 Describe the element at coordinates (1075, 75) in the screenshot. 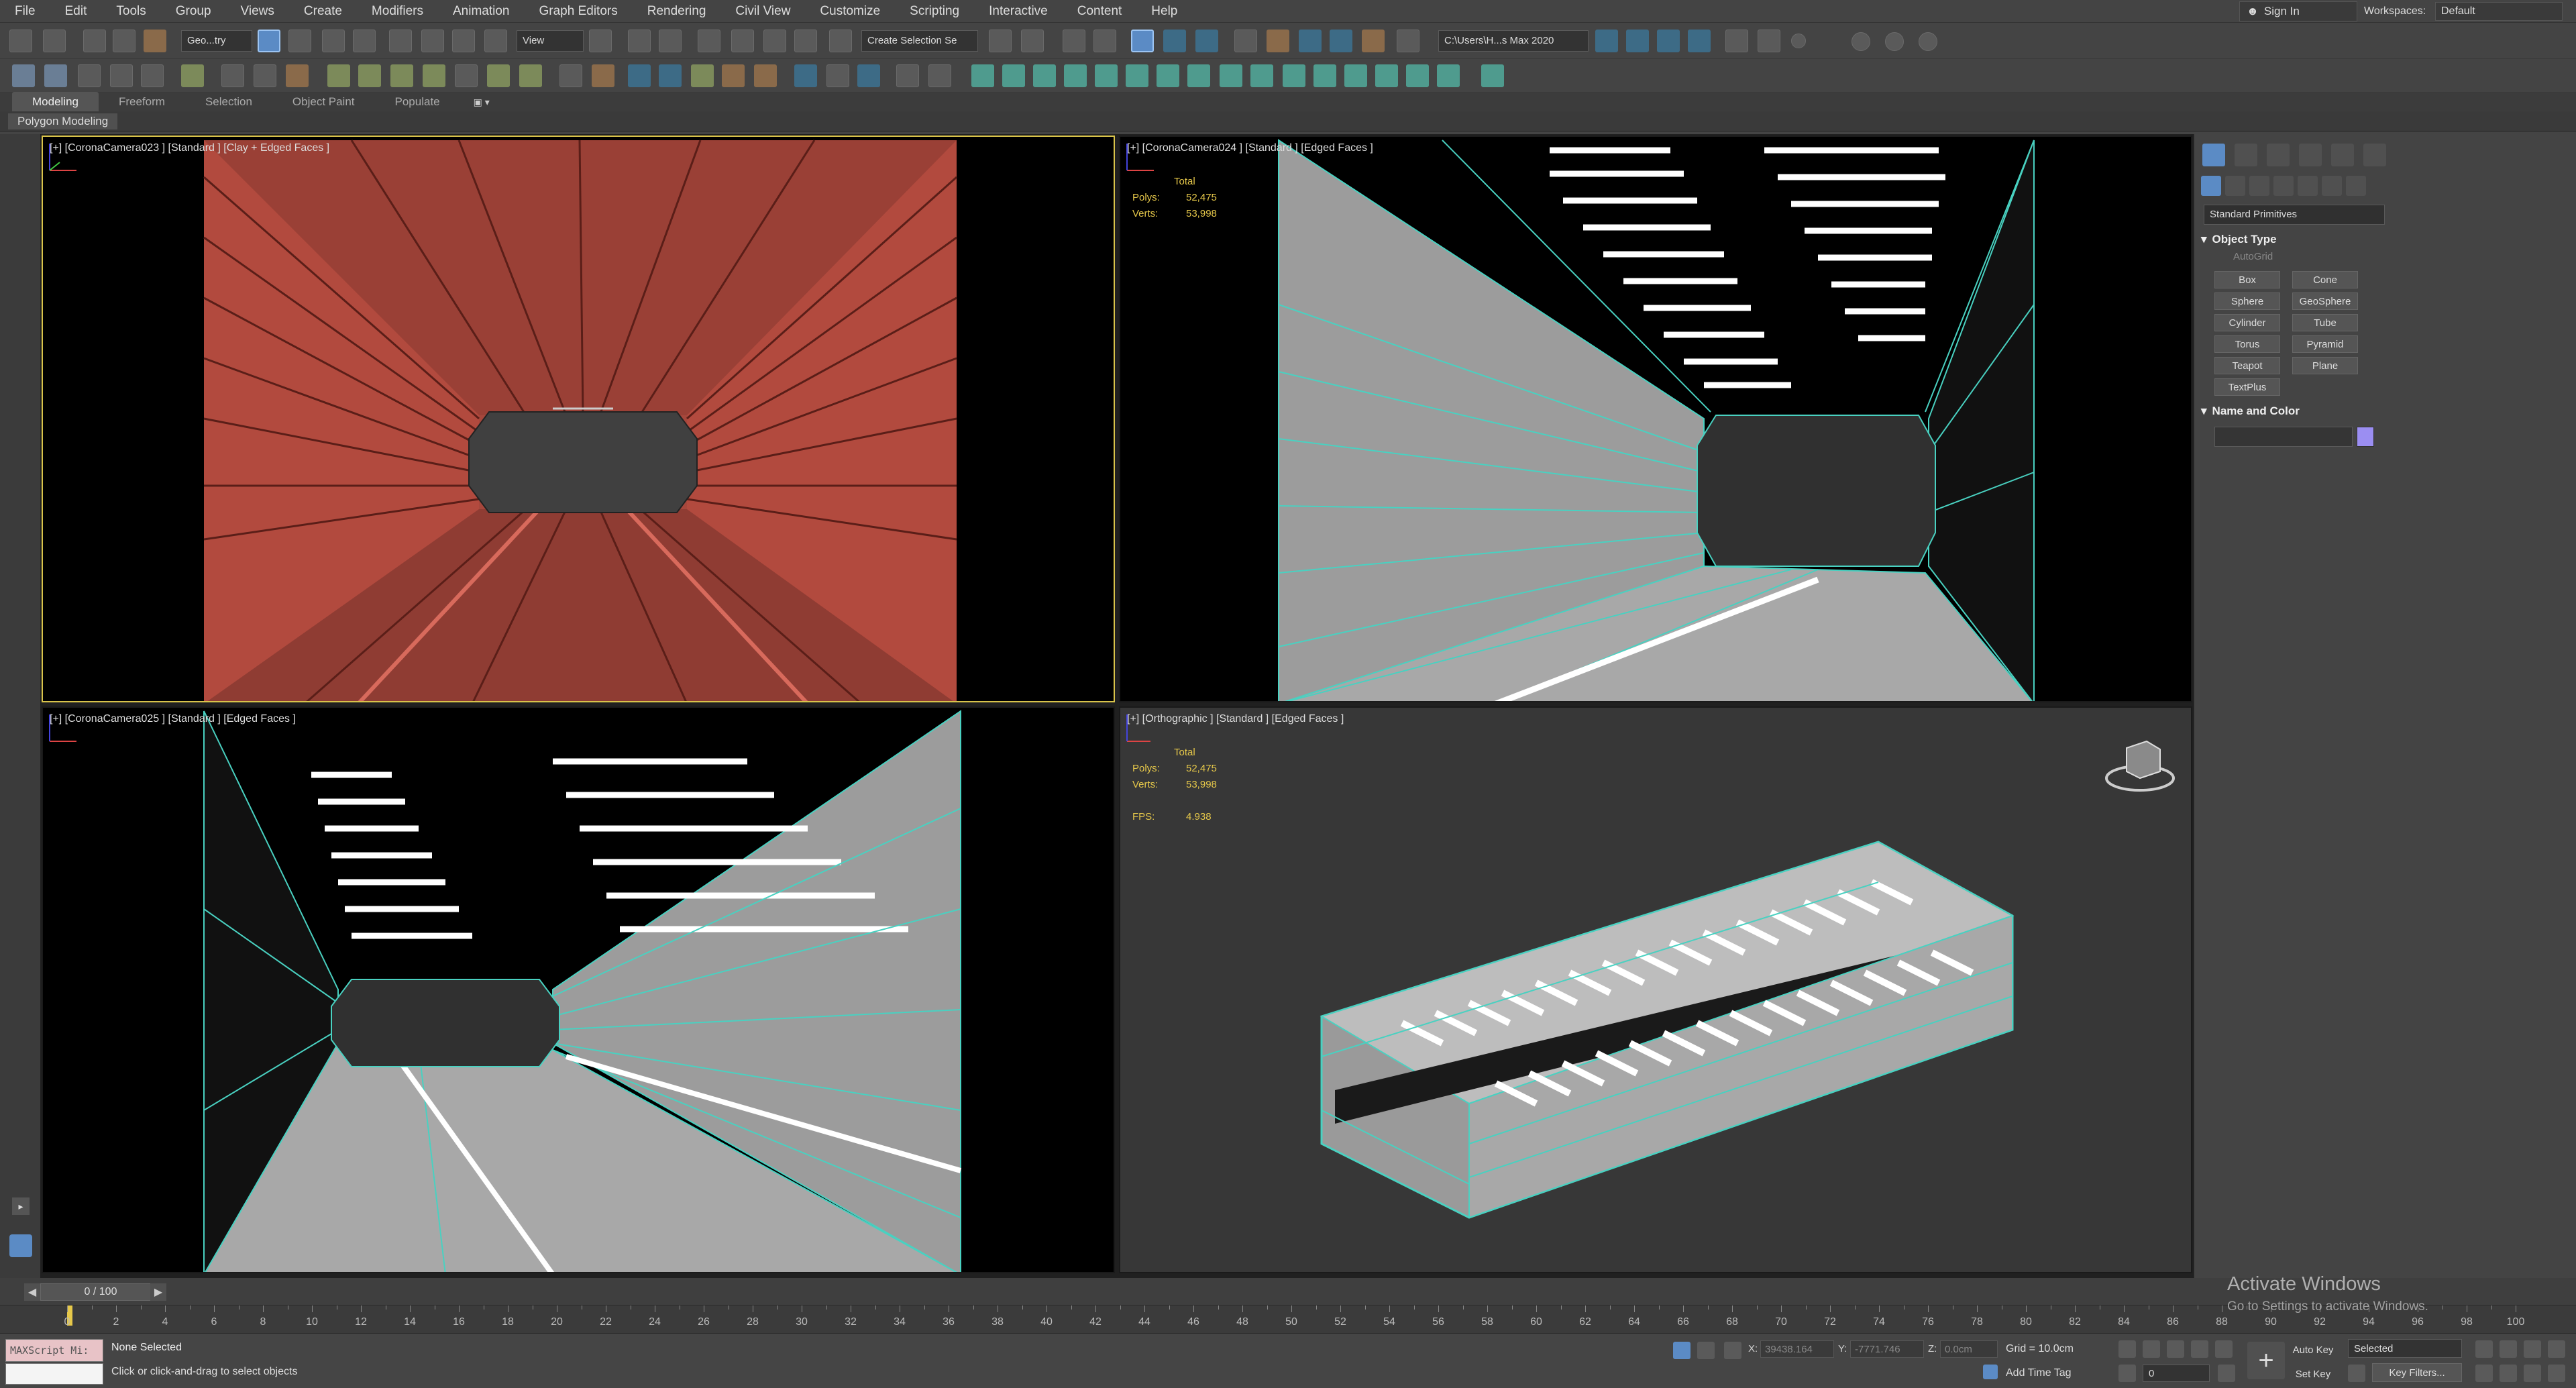

I see `camera-shot-icon` at that location.